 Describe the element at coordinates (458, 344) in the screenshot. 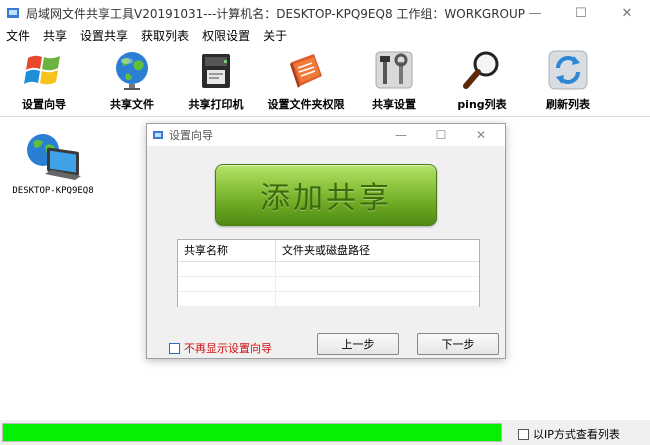

I see `next-button: 下一步` at that location.